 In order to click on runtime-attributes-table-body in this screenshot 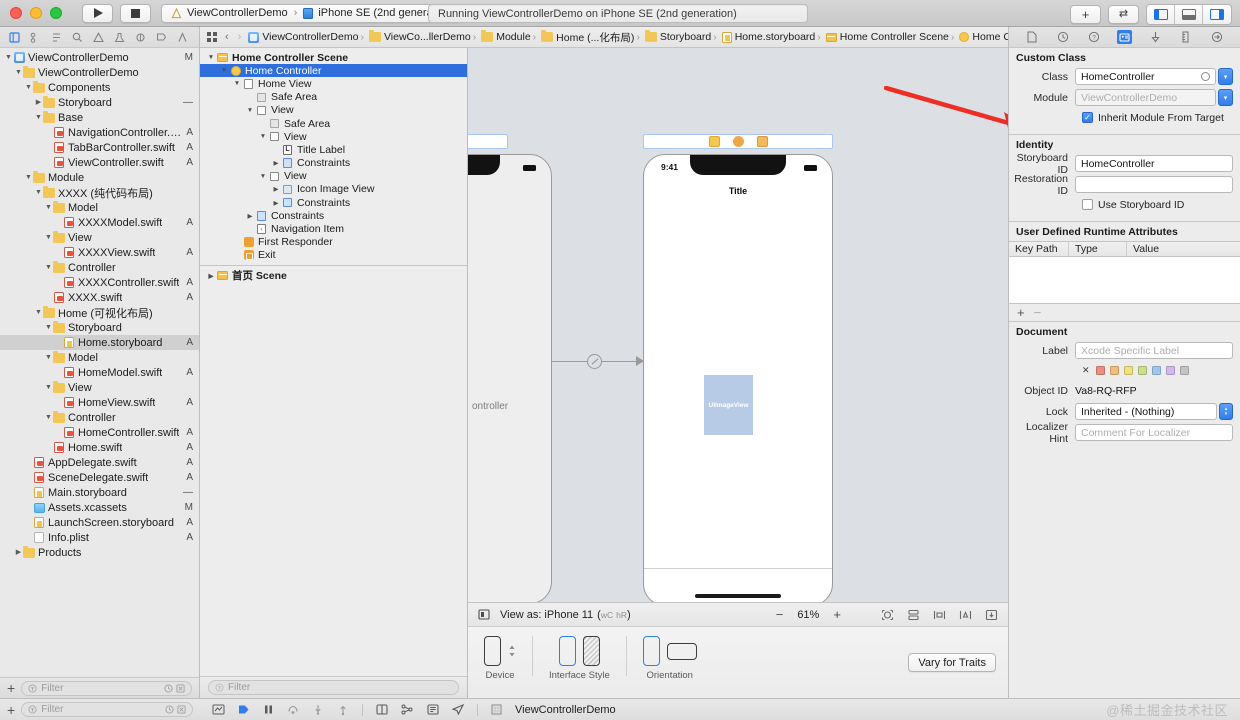, I will do `click(1124, 280)`.